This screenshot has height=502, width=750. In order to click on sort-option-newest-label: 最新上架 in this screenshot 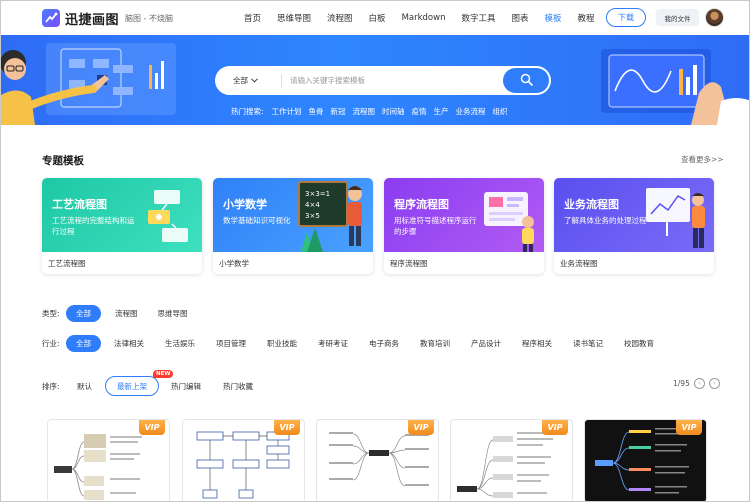, I will do `click(132, 386)`.